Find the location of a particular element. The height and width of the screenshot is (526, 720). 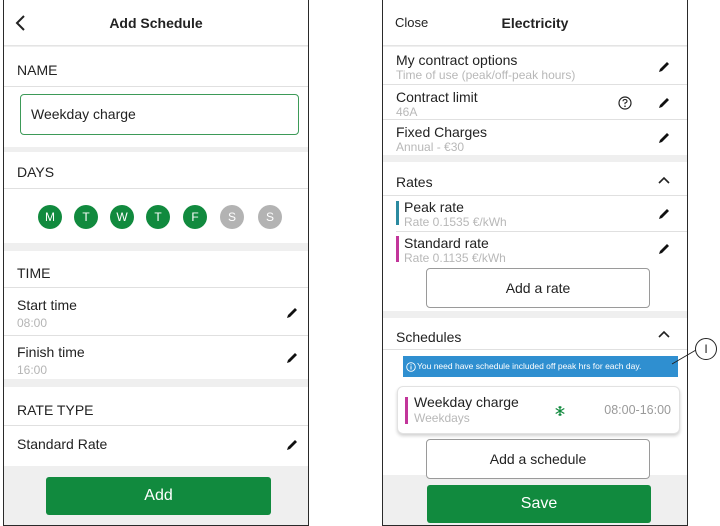

peak-rate-detail: Rate 0.1535 €/kWh is located at coordinates (455, 222).